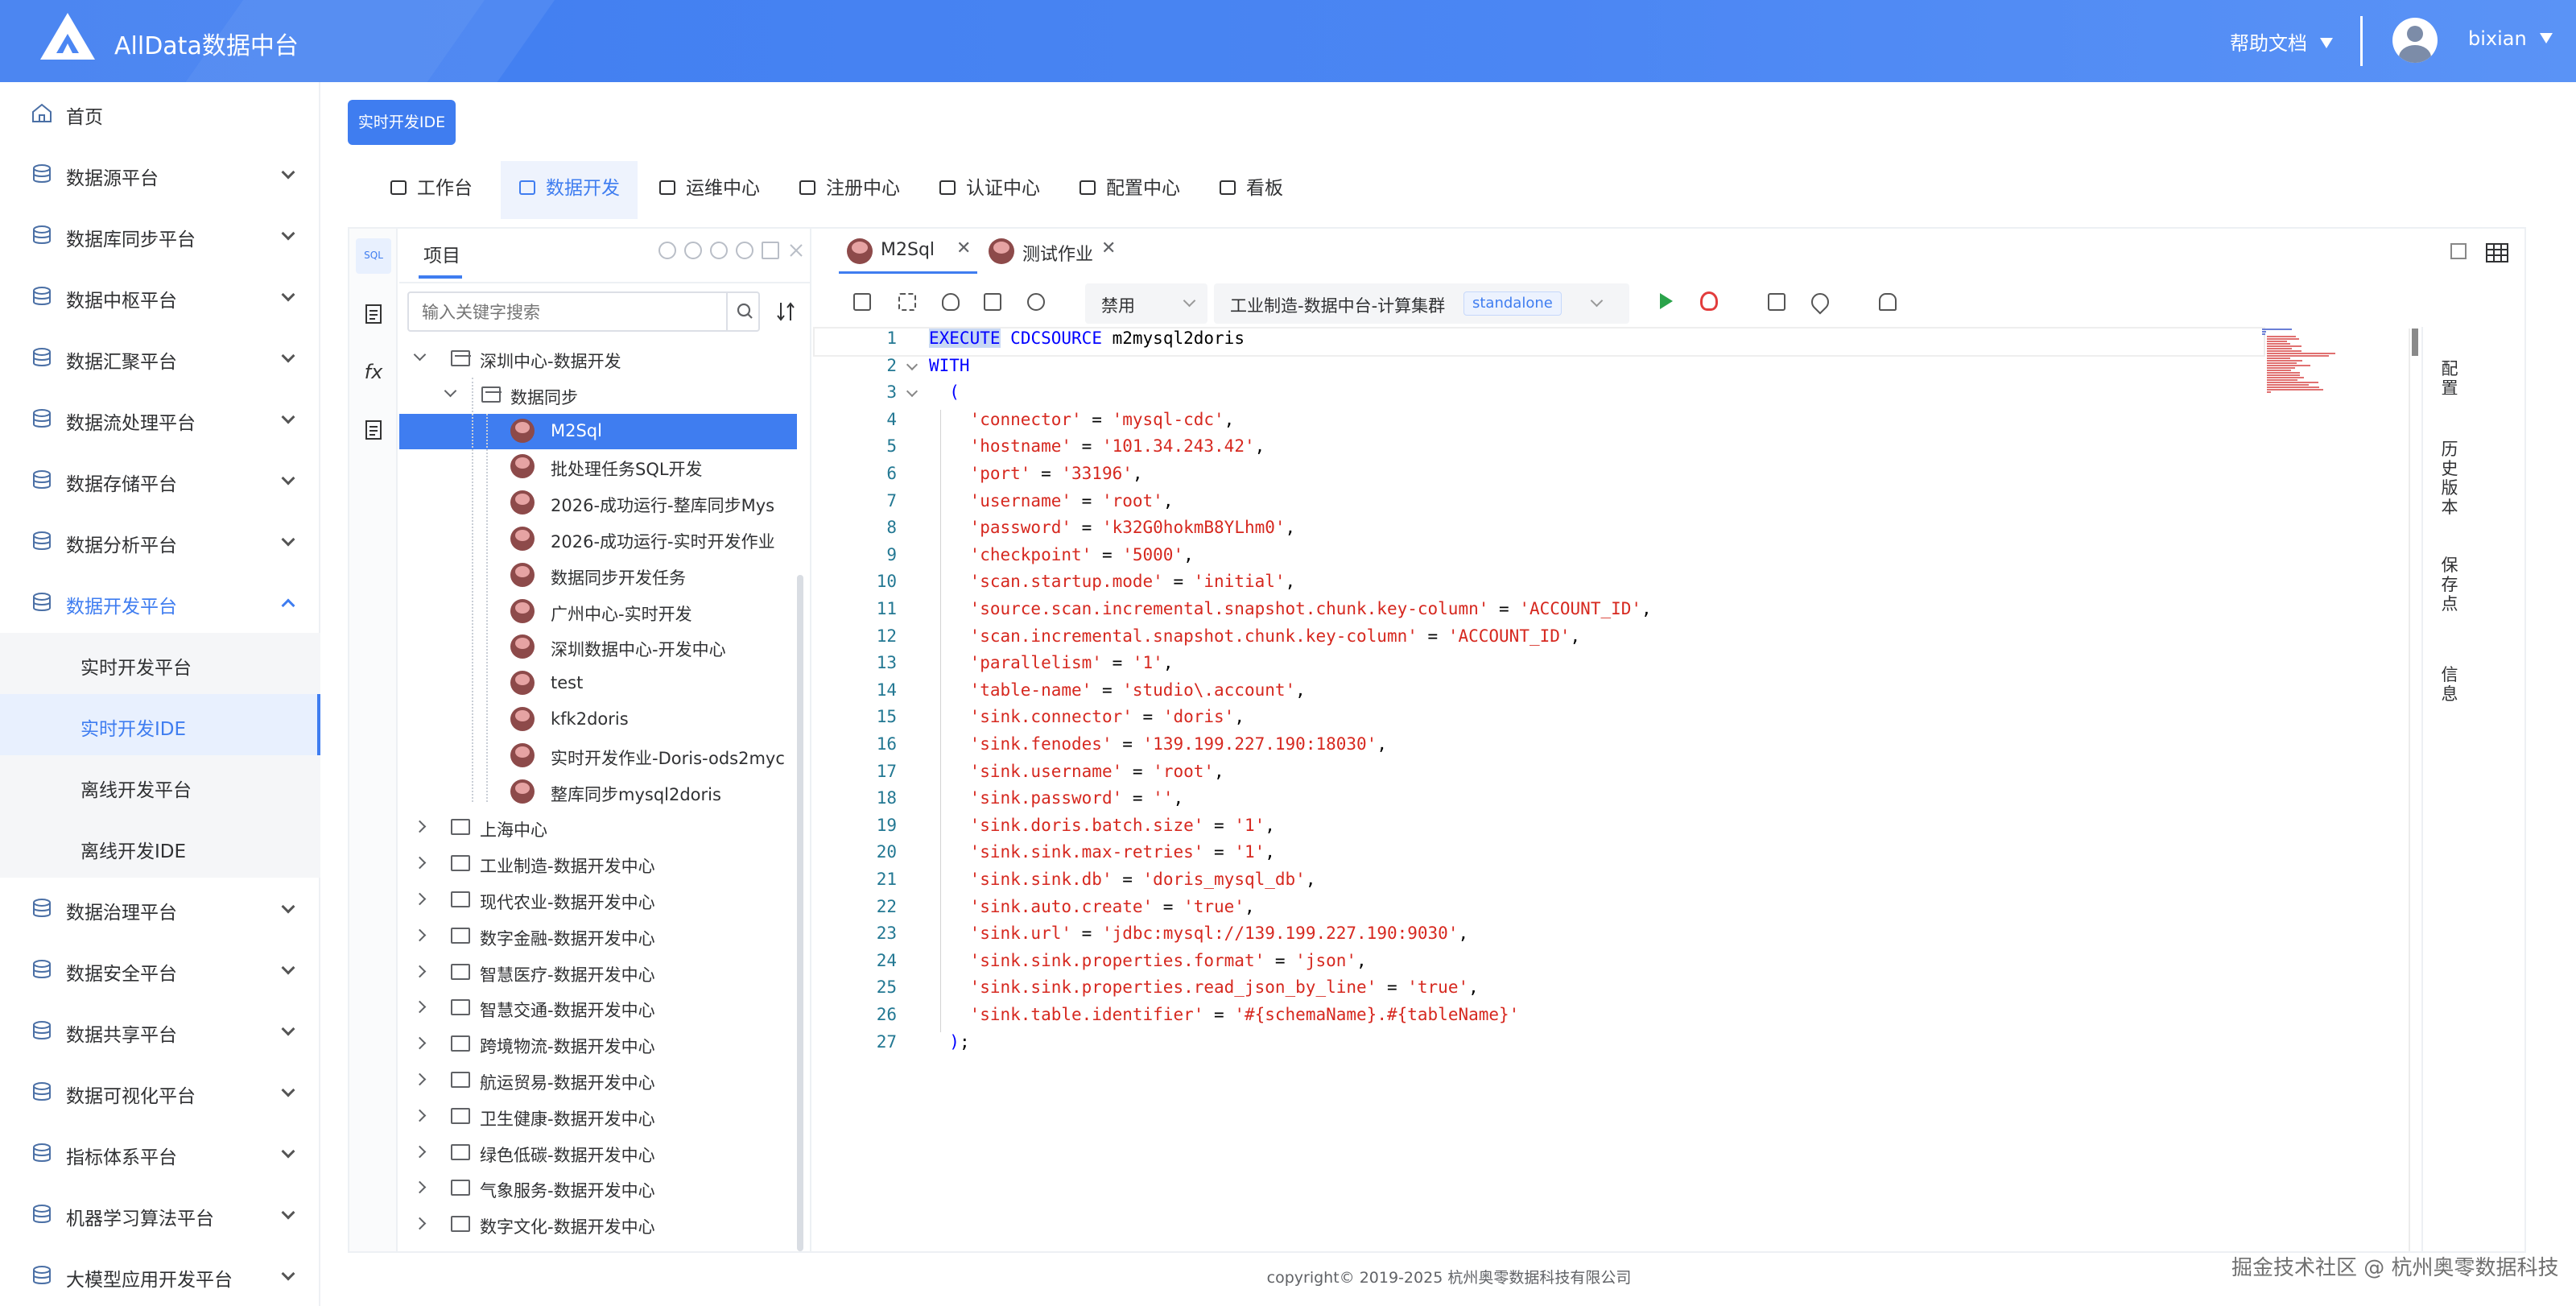  Describe the element at coordinates (598, 647) in the screenshot. I see `tree-job: 深圳数据中心-开发中心` at that location.